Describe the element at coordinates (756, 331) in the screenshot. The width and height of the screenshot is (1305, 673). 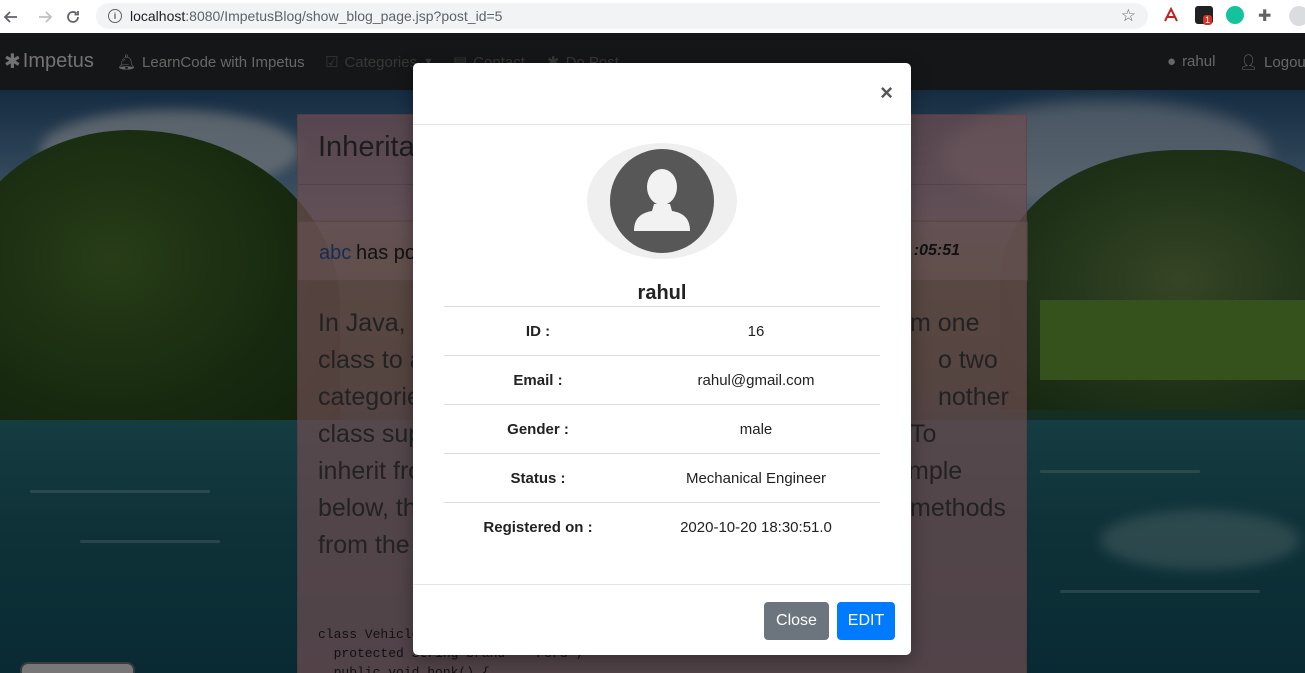
I see `row-value: 16` at that location.